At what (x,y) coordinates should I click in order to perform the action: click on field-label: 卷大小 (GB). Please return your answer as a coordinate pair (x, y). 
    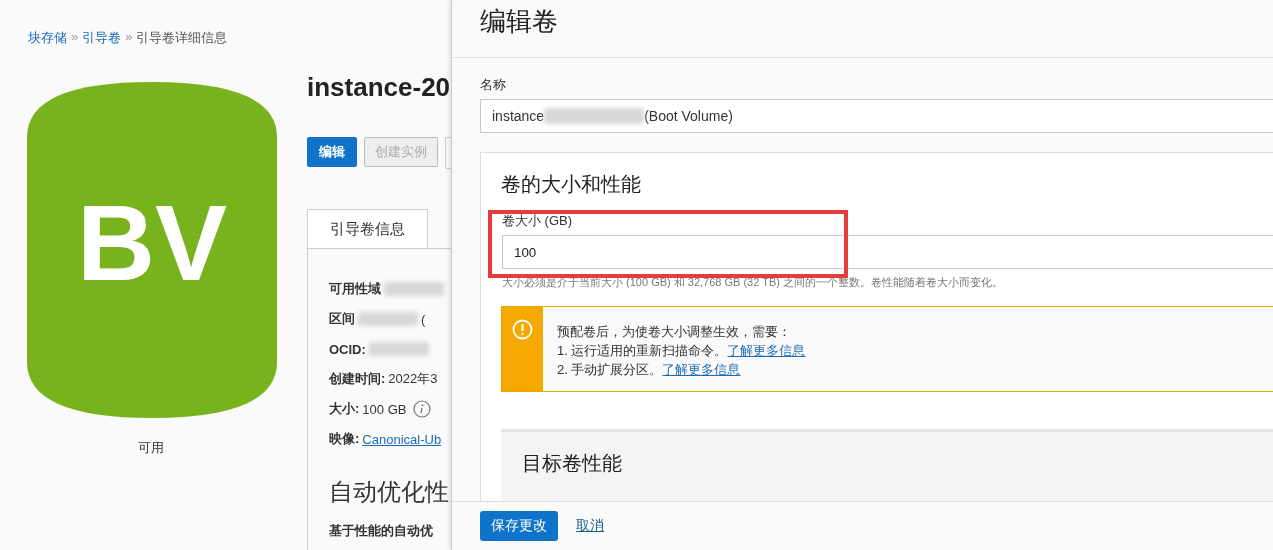
    Looking at the image, I should click on (538, 221).